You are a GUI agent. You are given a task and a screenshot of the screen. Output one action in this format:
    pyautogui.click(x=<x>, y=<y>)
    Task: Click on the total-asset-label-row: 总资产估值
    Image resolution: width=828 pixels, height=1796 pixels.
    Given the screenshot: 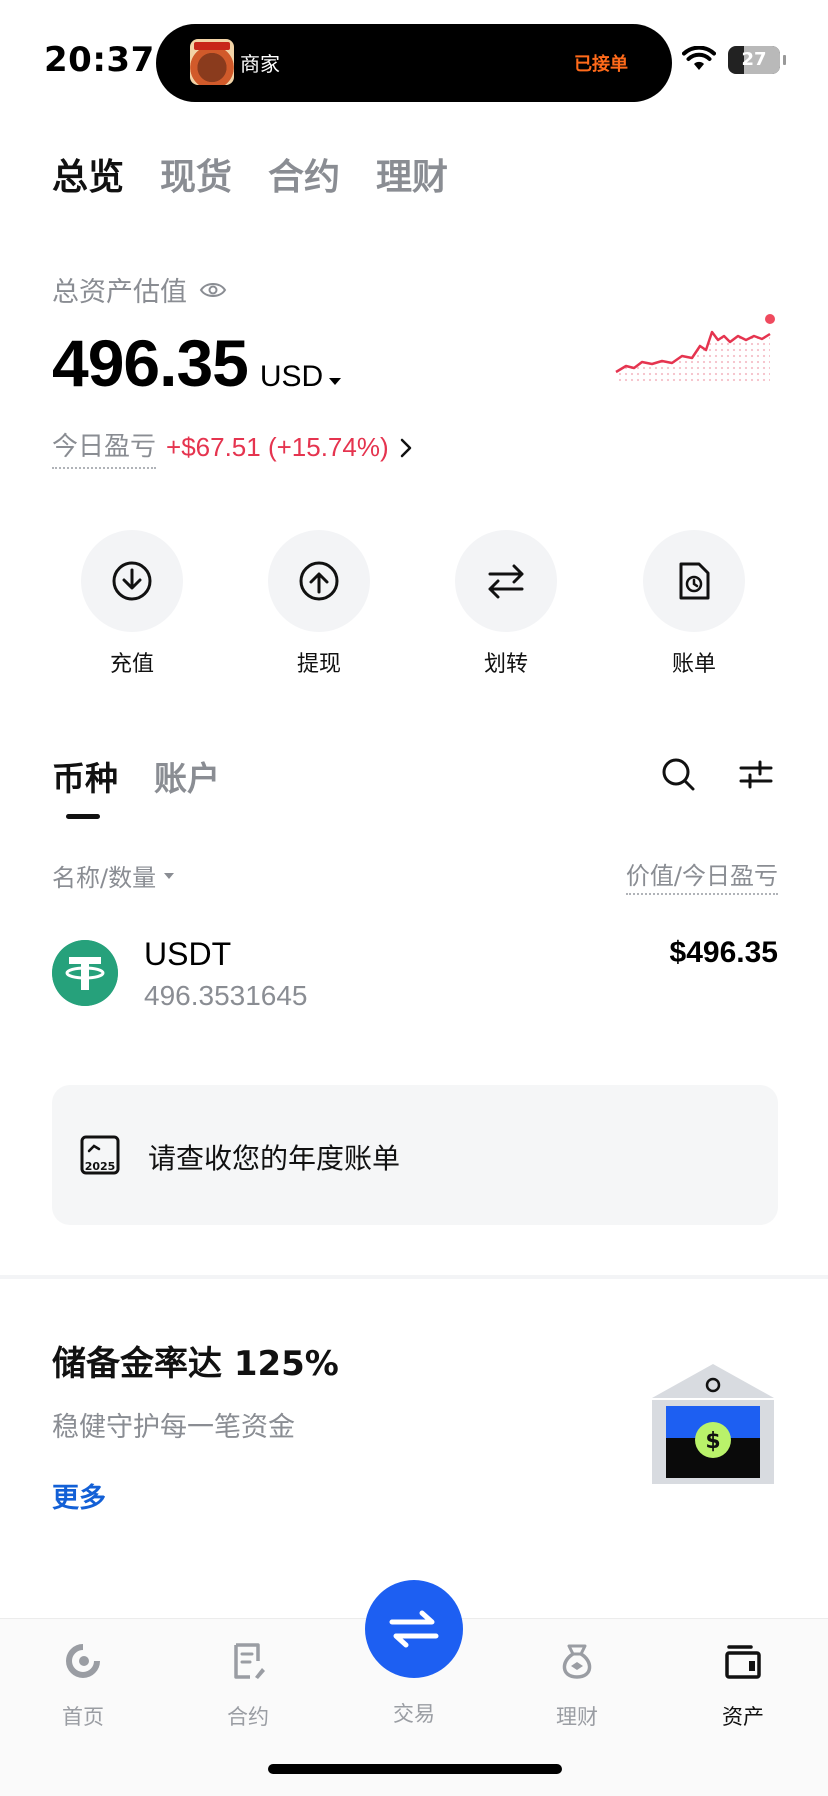 What is the action you would take?
    pyautogui.click(x=139, y=289)
    